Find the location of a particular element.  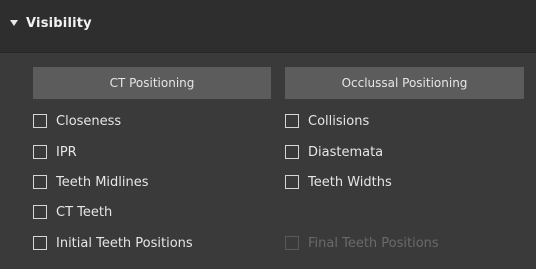

option-ipr: IPR is located at coordinates (55, 152).